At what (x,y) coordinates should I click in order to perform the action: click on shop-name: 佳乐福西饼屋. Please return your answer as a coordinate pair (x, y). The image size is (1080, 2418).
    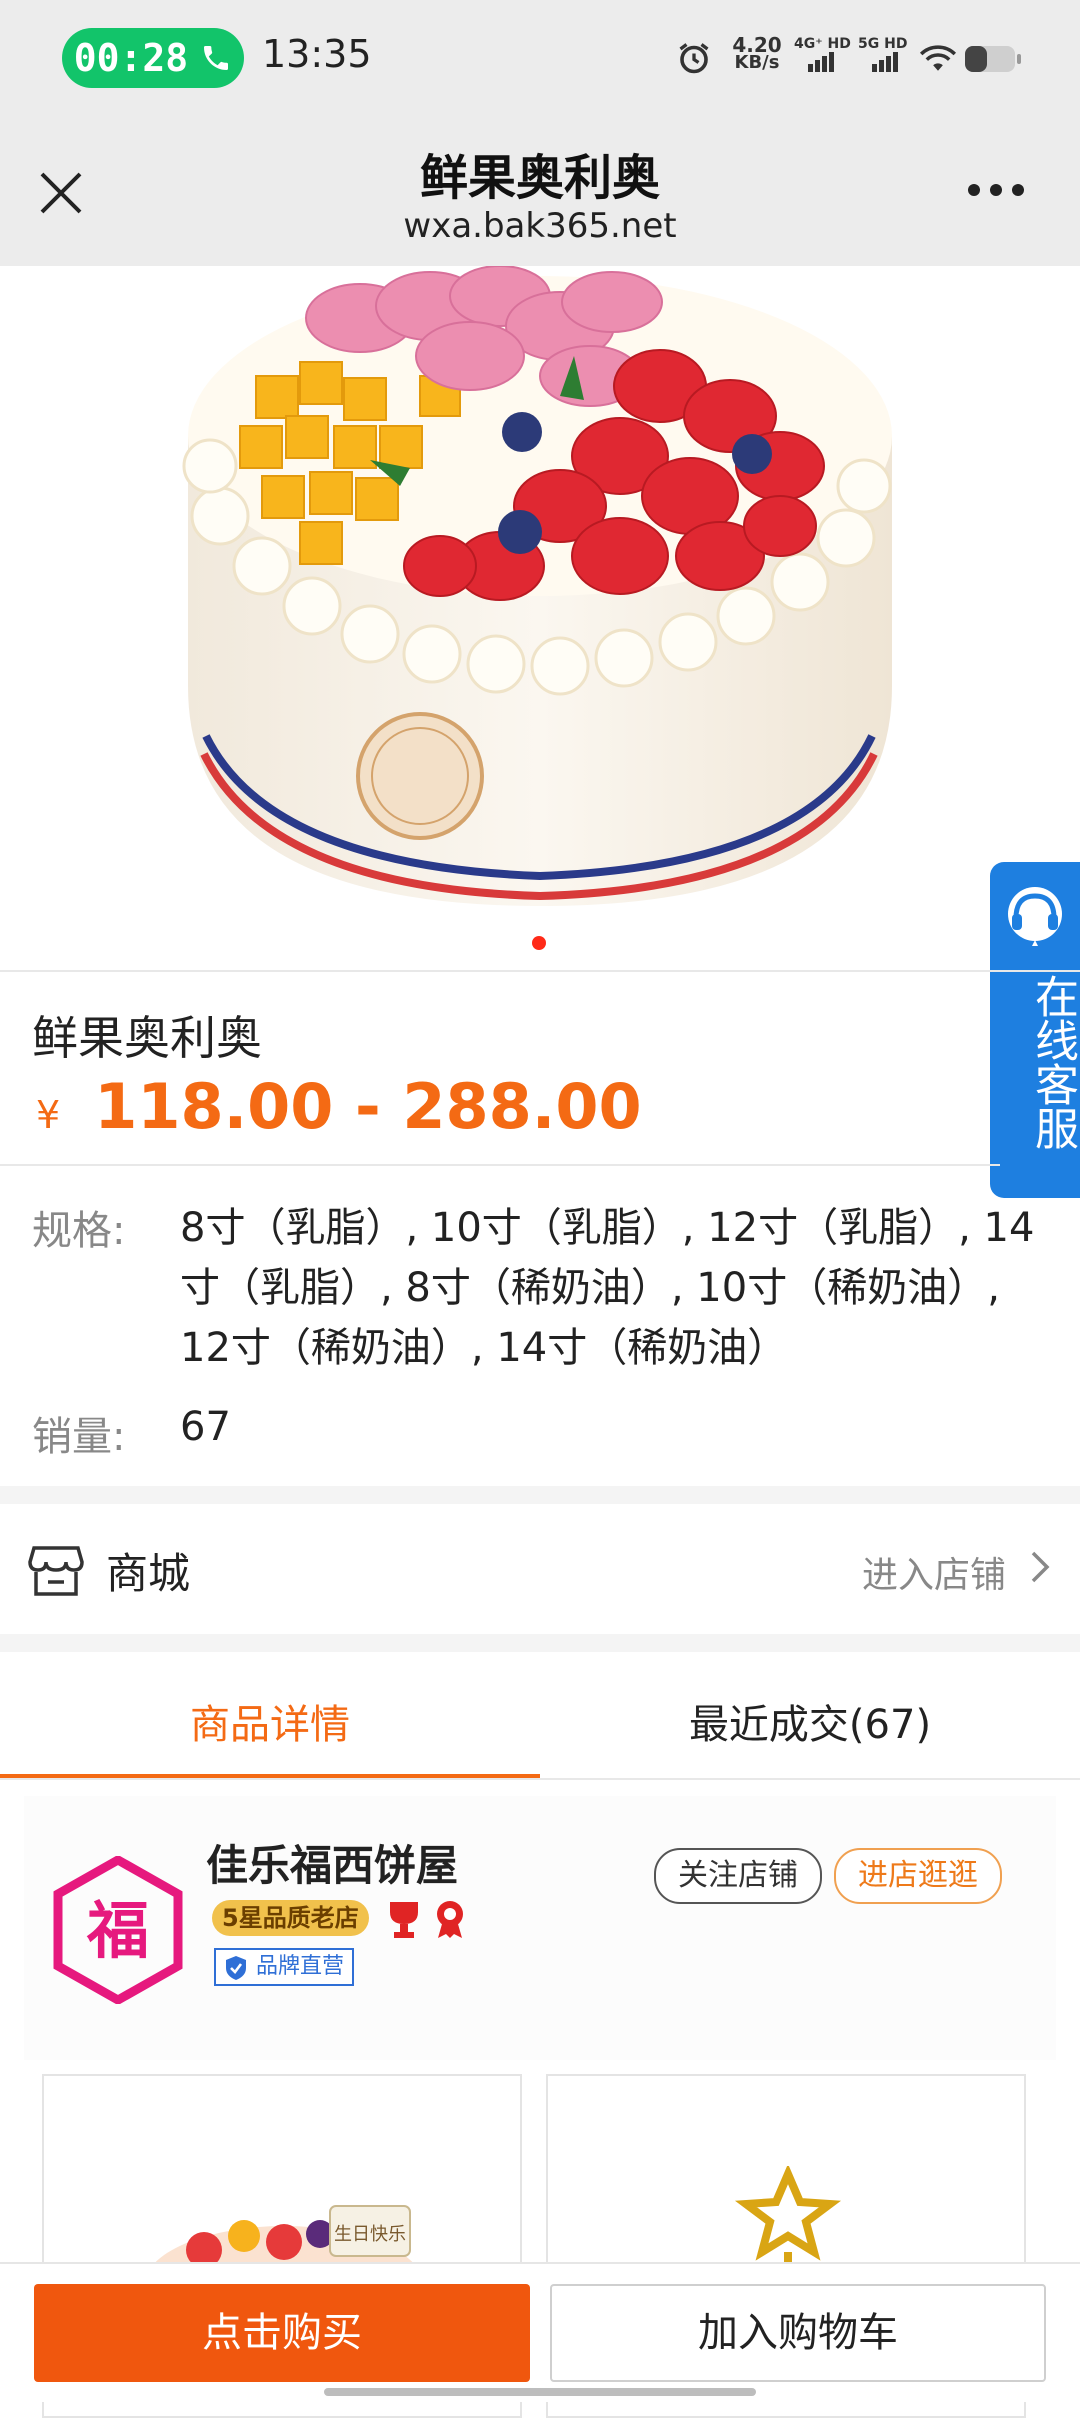
    Looking at the image, I should click on (332, 1865).